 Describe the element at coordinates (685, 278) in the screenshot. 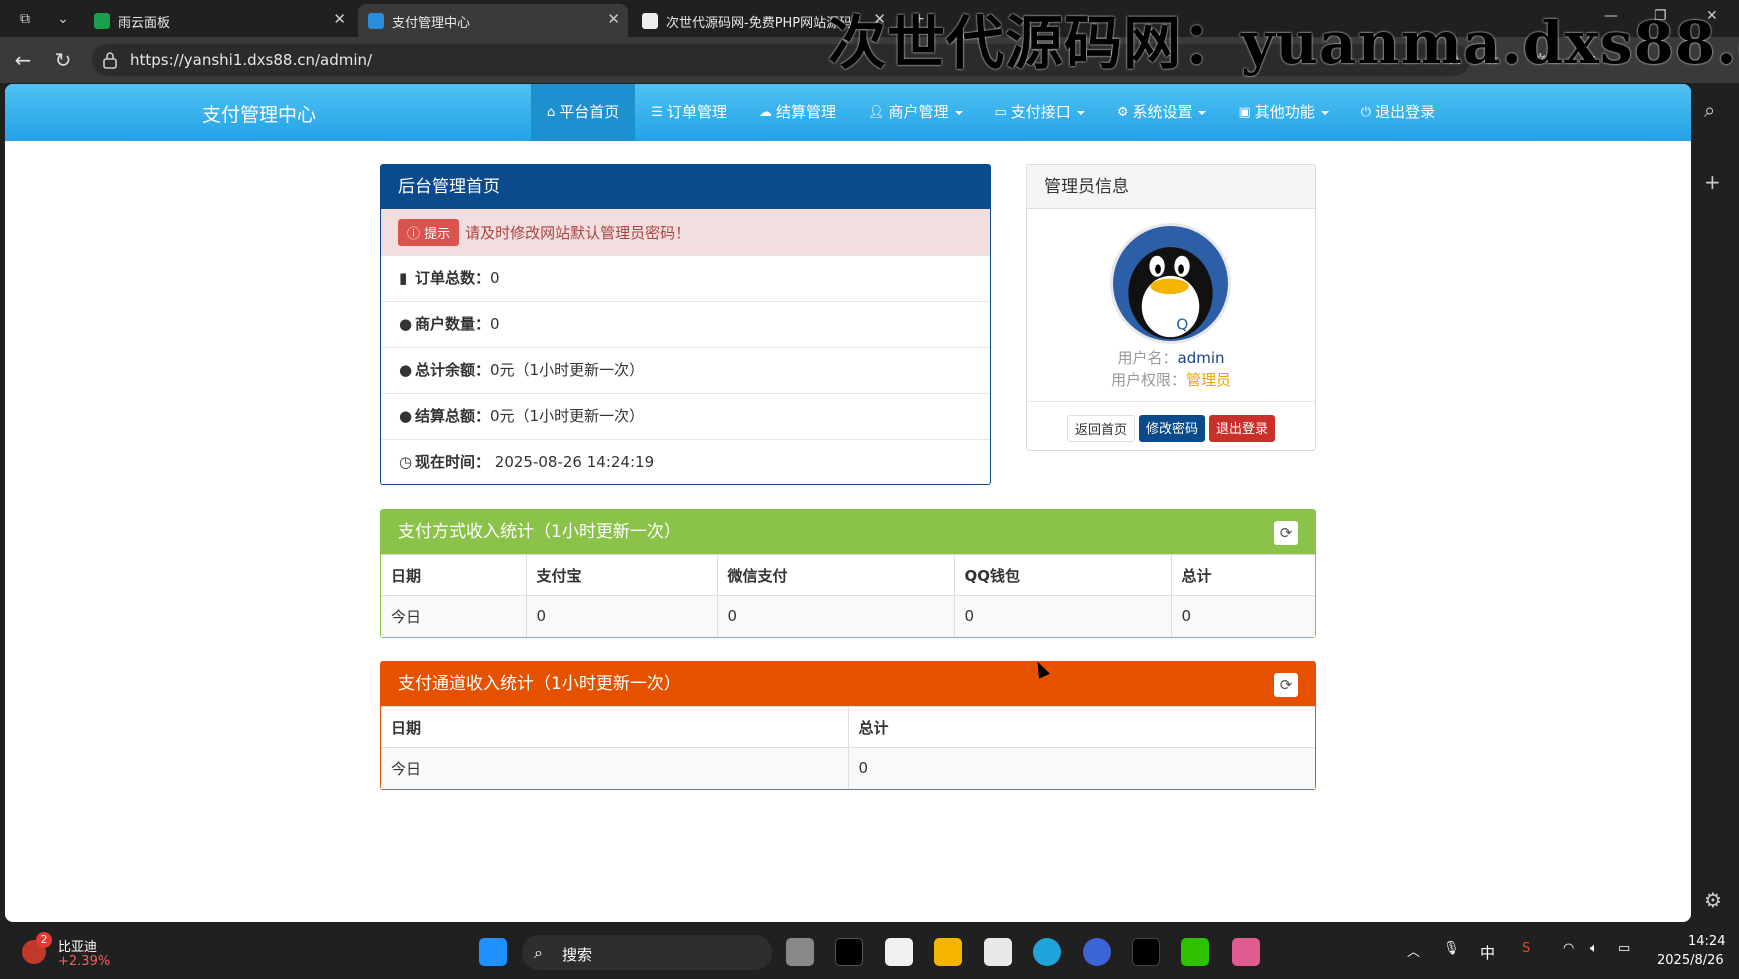

I see `stat-orders: ▮ 订单总数：0` at that location.